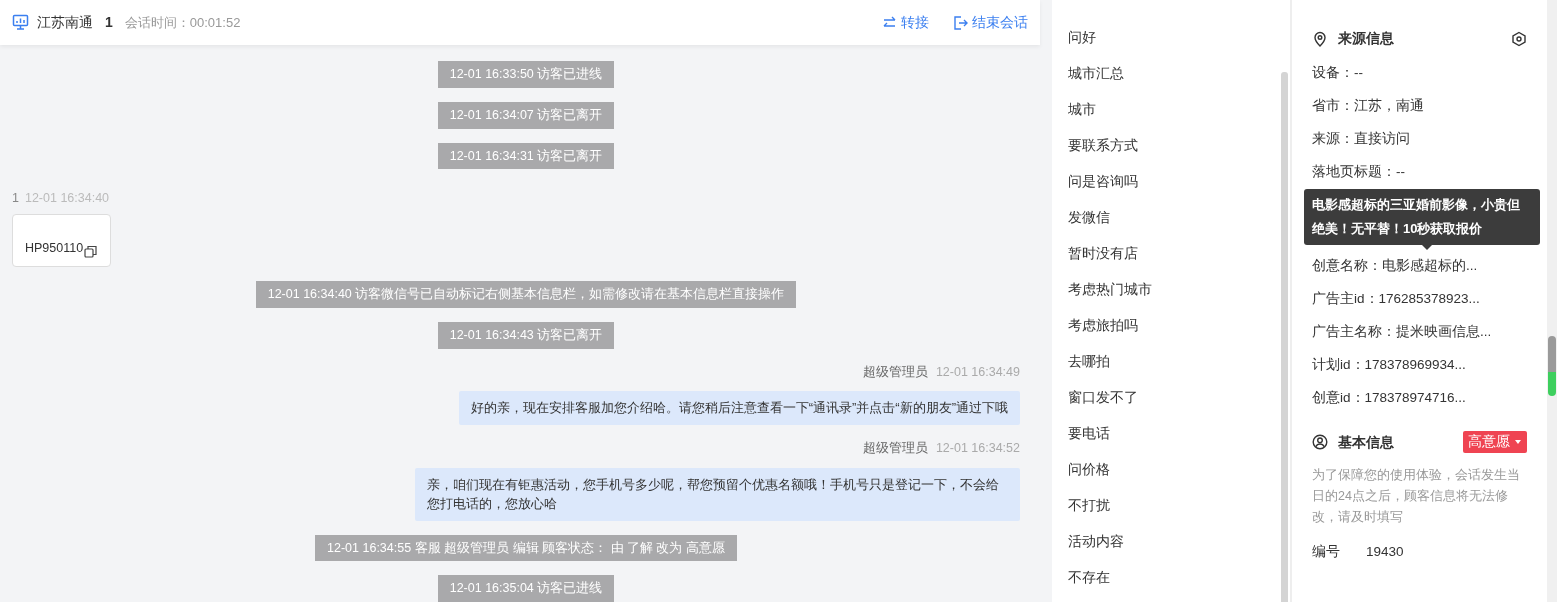 This screenshot has height=602, width=1557. I want to click on system-message: 12-01 16:33:50 访客已进线, so click(526, 74).